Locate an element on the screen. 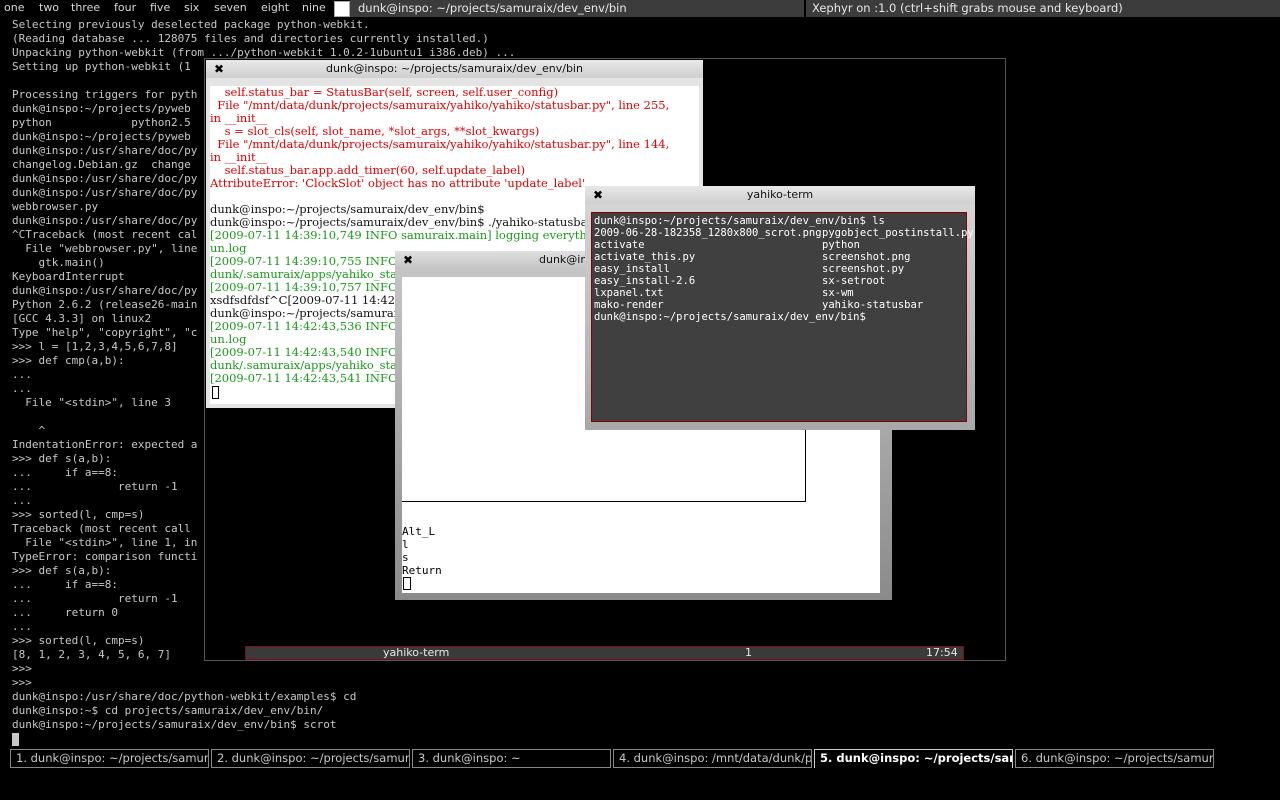 The height and width of the screenshot is (800, 1280). tag-five: five is located at coordinates (160, 8).